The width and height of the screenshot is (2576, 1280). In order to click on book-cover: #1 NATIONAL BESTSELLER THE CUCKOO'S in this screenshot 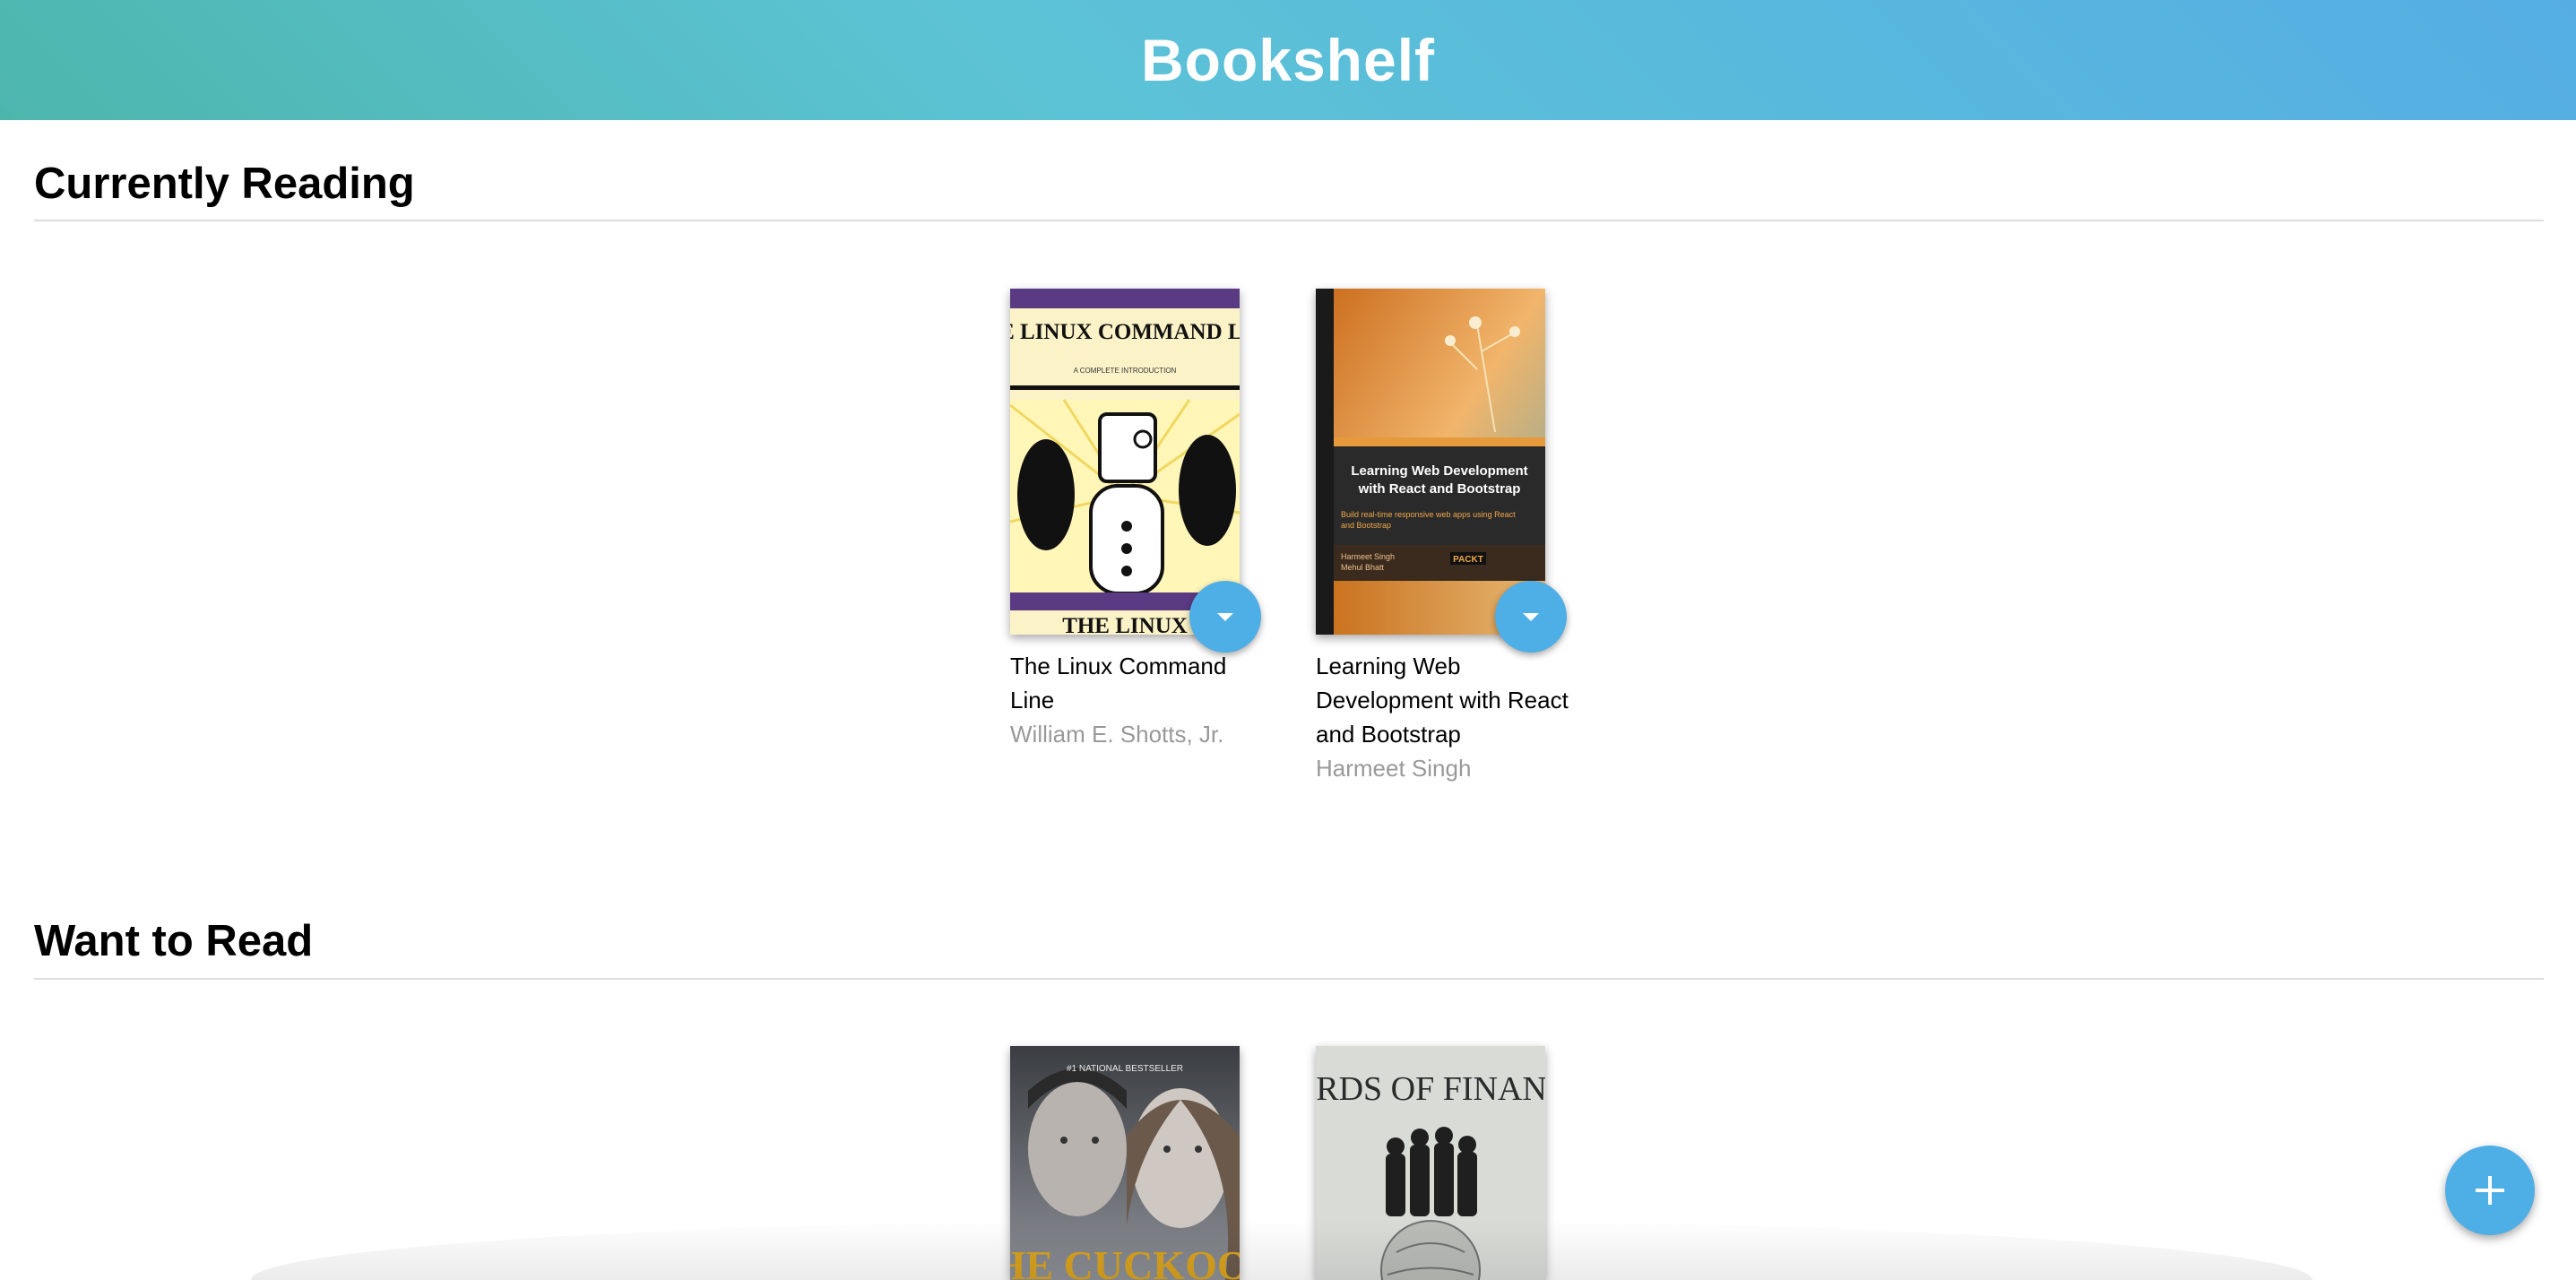, I will do `click(1125, 1163)`.